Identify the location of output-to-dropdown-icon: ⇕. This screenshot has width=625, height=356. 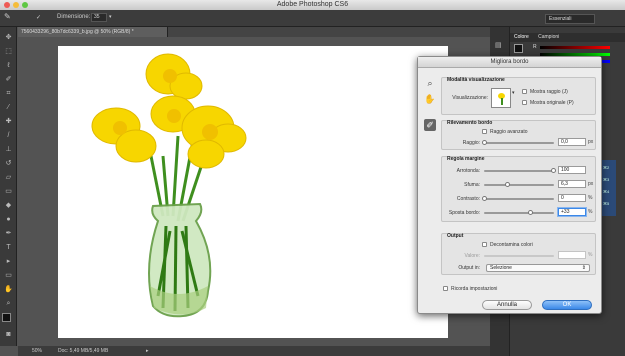
(583, 268).